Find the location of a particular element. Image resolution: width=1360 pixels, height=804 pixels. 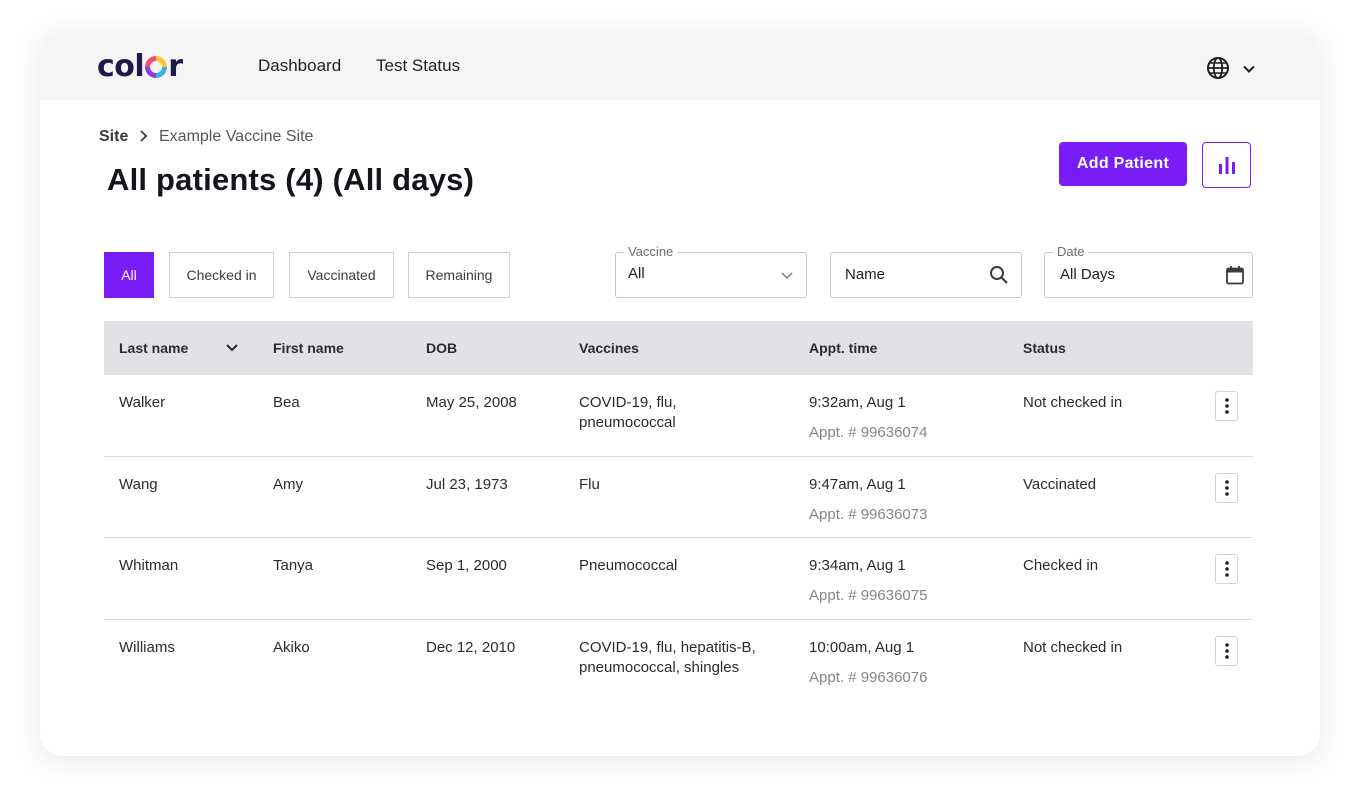

cell-first-name: Amy is located at coordinates (288, 484).